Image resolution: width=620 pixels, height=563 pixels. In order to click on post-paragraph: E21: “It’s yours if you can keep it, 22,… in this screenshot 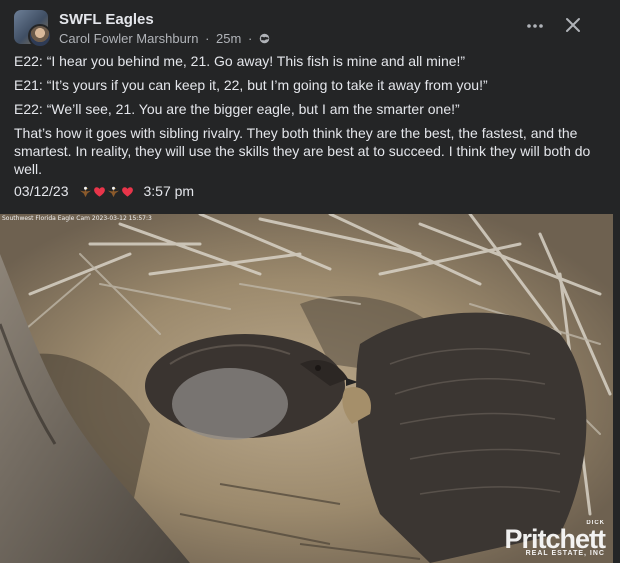, I will do `click(251, 85)`.